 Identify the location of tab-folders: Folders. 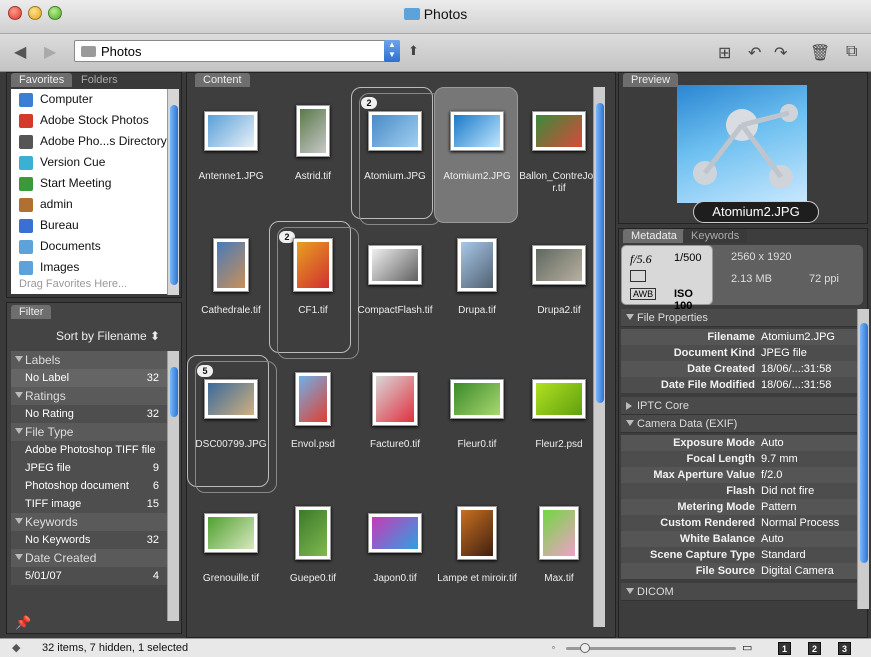
(99, 80).